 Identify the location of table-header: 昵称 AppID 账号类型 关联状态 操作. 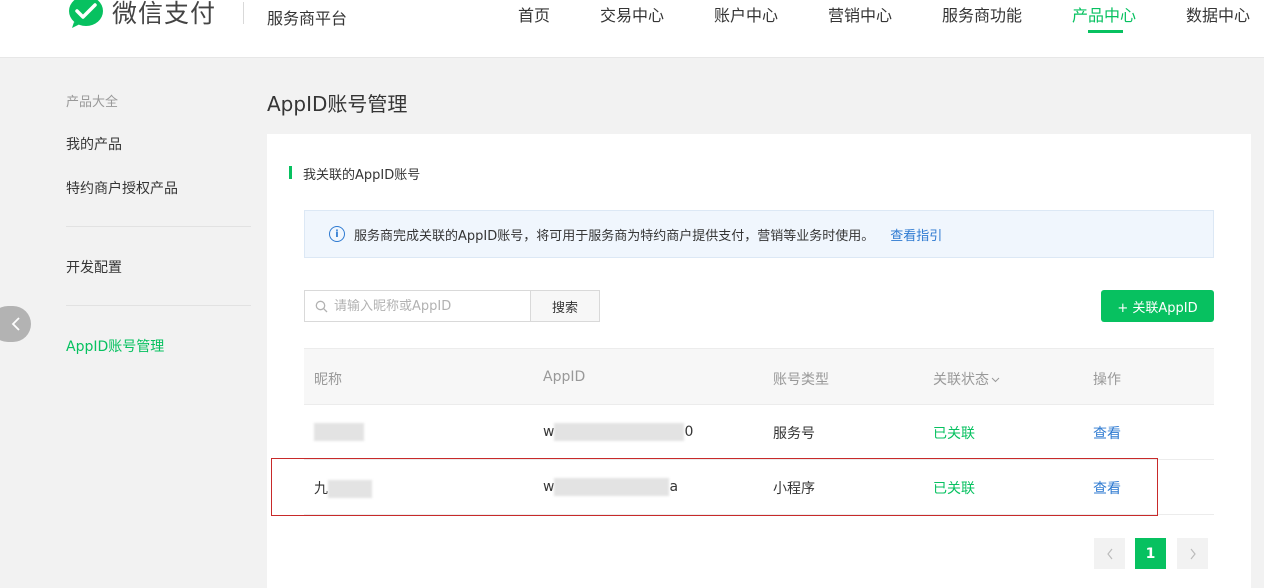
(759, 376).